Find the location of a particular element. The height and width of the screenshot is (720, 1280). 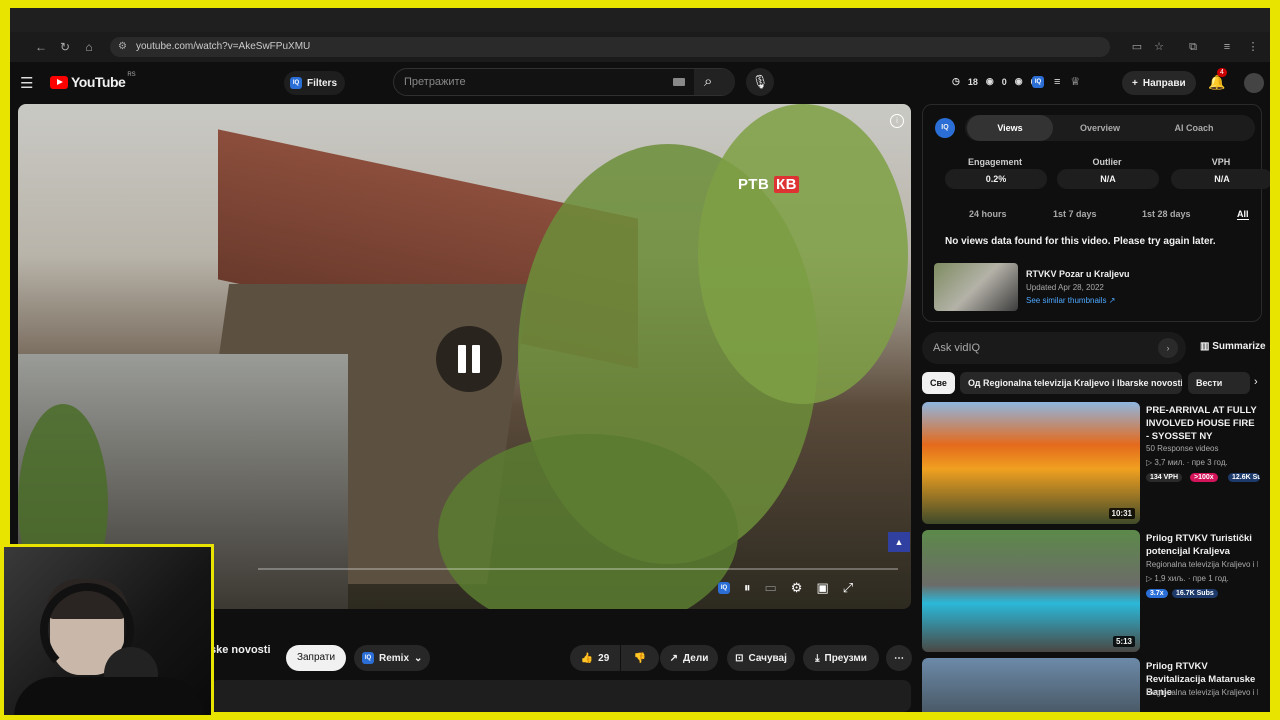

duration-badge: 10:31 is located at coordinates (1121, 513).